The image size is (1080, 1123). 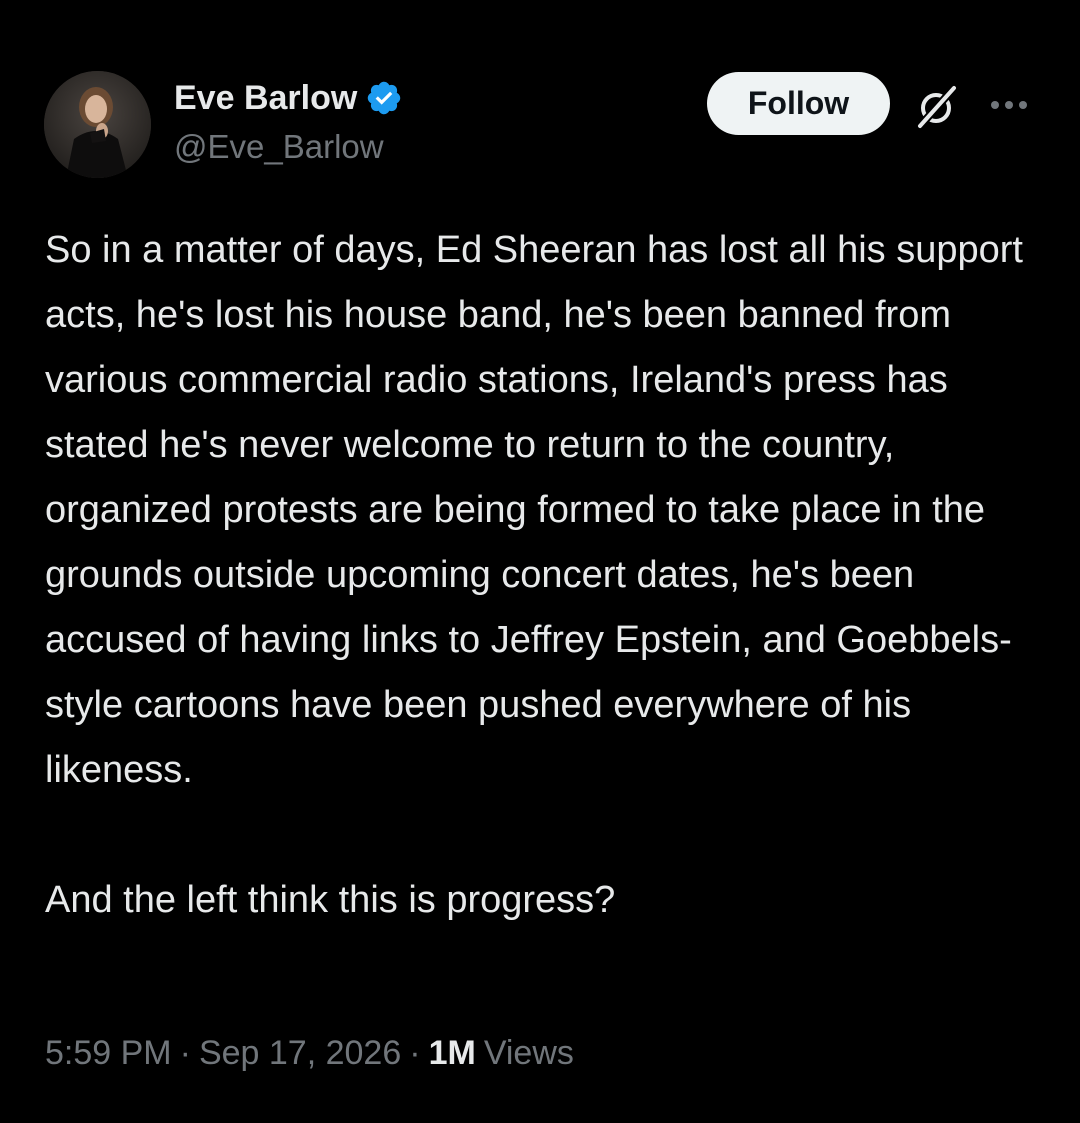 I want to click on follow-button: Follow, so click(x=798, y=103).